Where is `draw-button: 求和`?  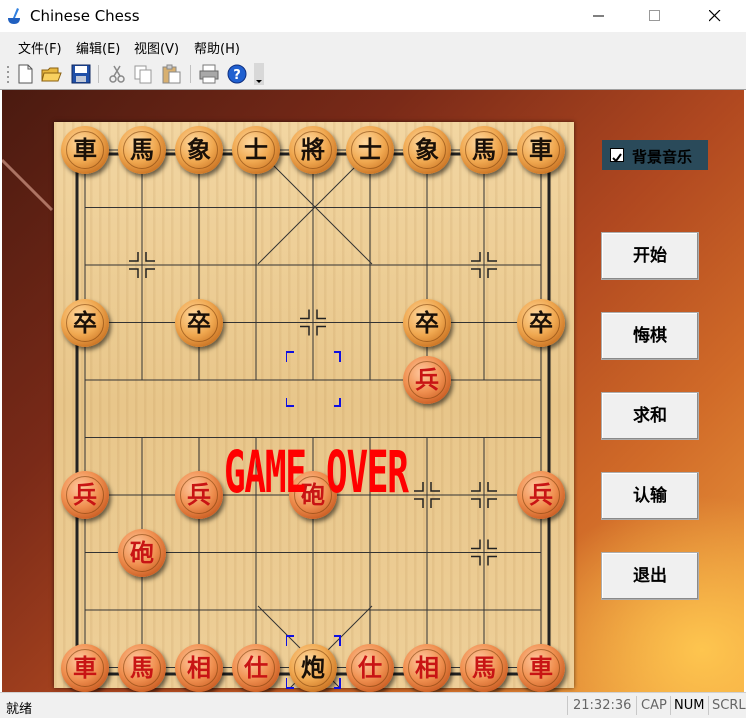
draw-button: 求和 is located at coordinates (650, 416).